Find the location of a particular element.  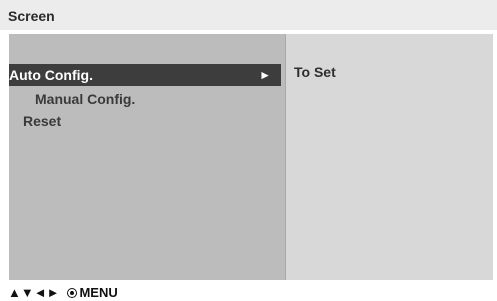

menu-item-manual-config: Manual Config. is located at coordinates (145, 99).